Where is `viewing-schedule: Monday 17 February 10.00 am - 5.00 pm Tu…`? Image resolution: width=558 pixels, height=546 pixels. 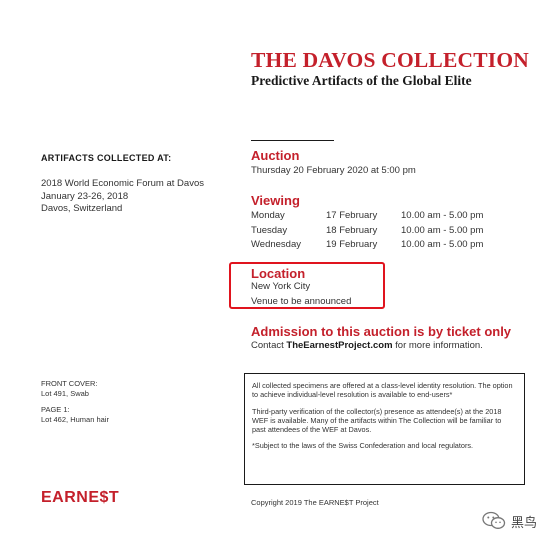
viewing-schedule: Monday 17 February 10.00 am - 5.00 pm Tu… is located at coordinates (367, 231).